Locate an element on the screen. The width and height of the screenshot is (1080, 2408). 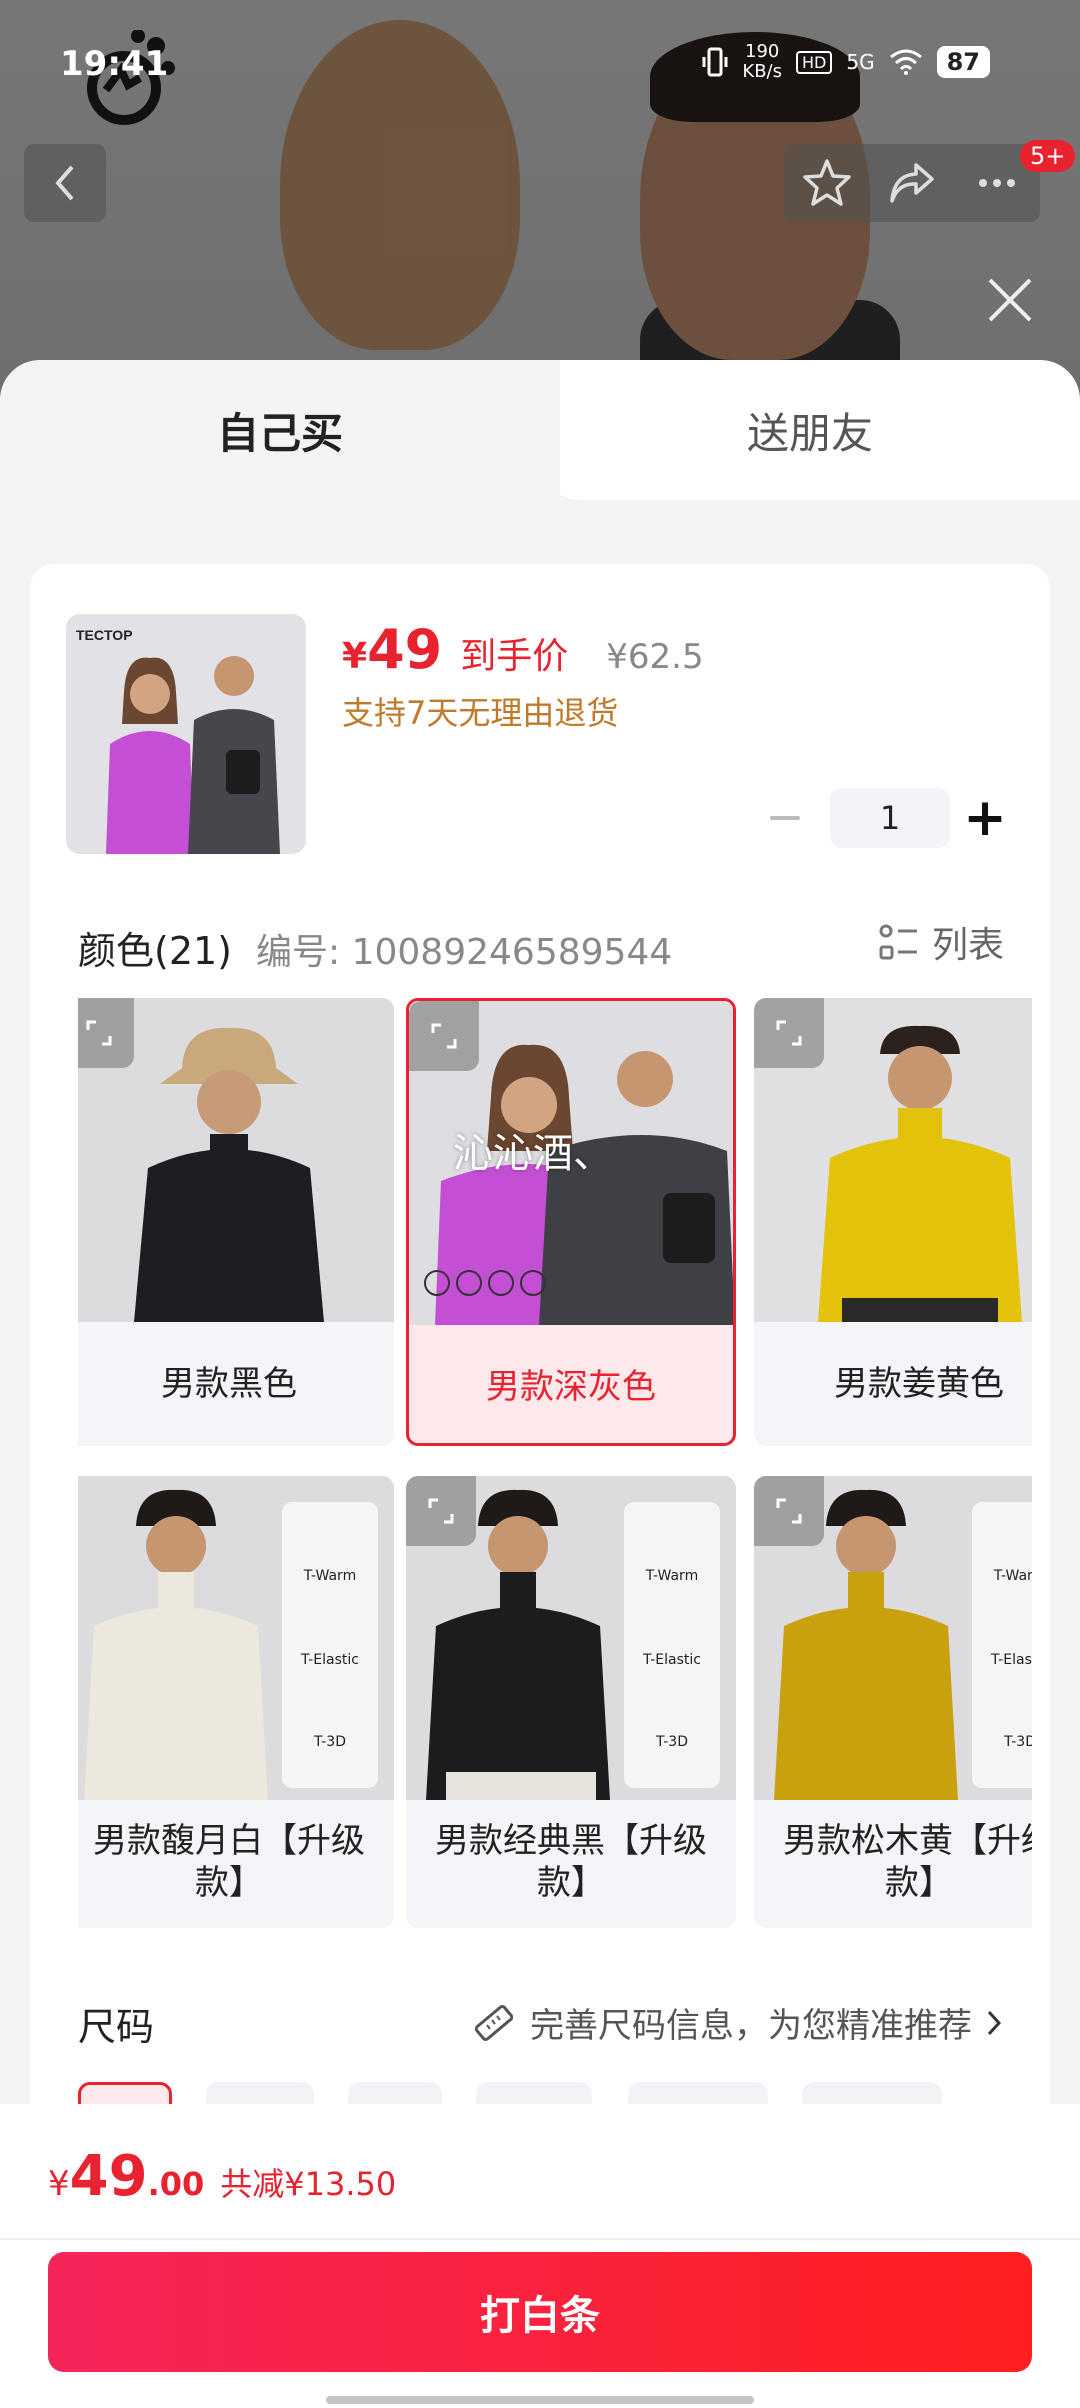
size-recommend-text: 完善尺码信息，为您精准推荐 is located at coordinates (751, 2026).